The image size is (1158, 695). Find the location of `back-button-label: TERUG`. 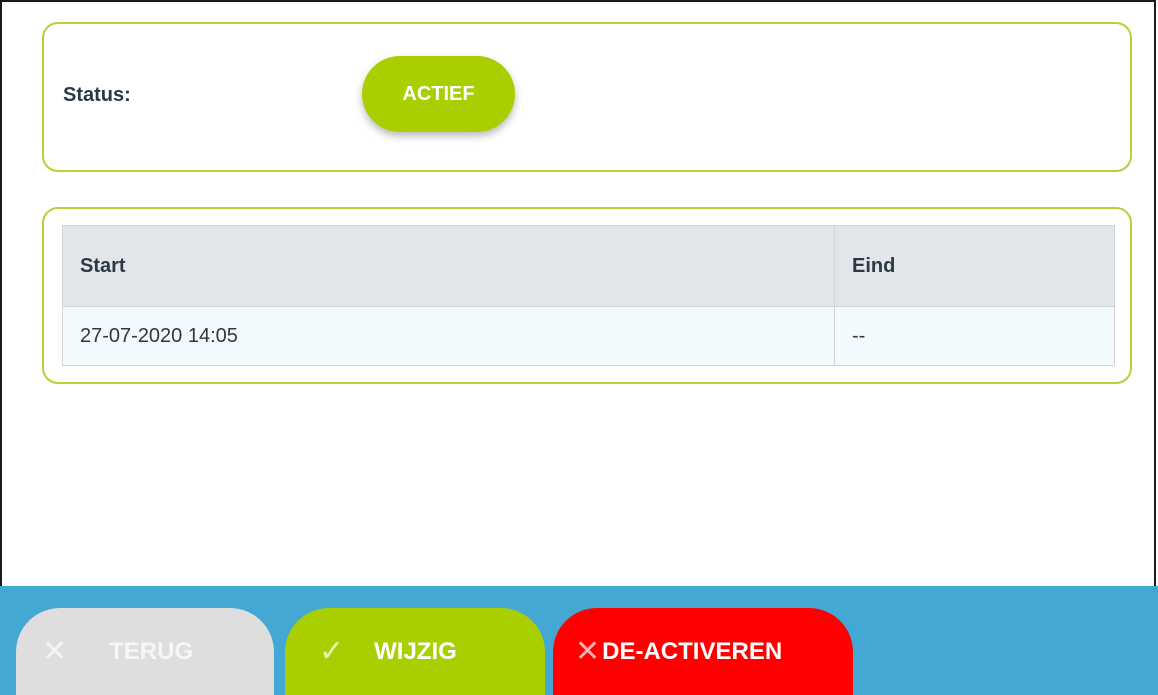

back-button-label: TERUG is located at coordinates (151, 651).